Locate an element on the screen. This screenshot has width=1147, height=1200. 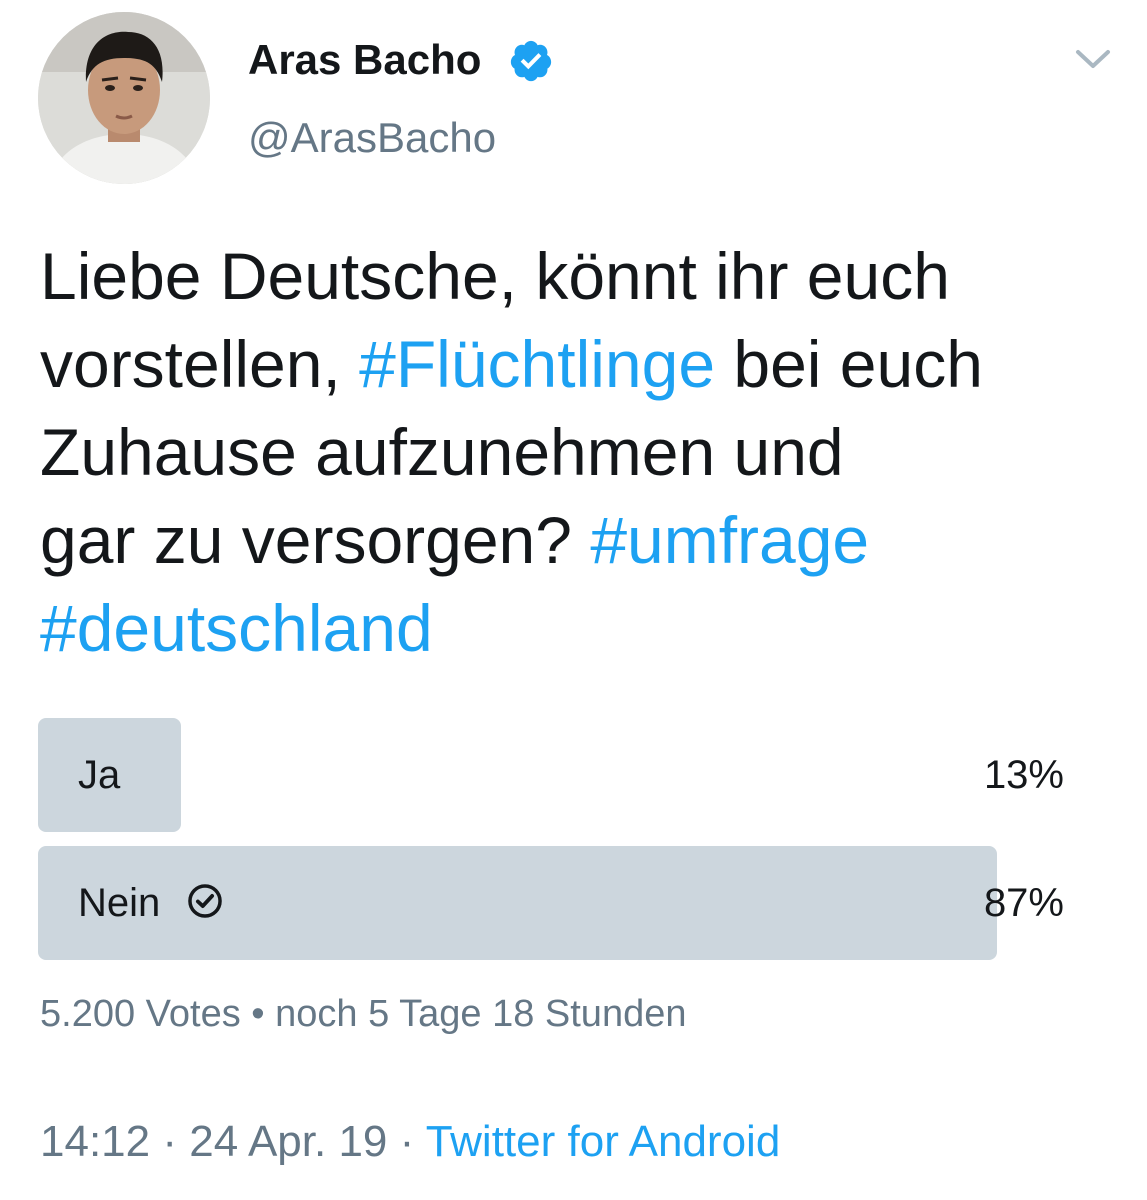
poll-option-label: Ja is located at coordinates (99, 775).